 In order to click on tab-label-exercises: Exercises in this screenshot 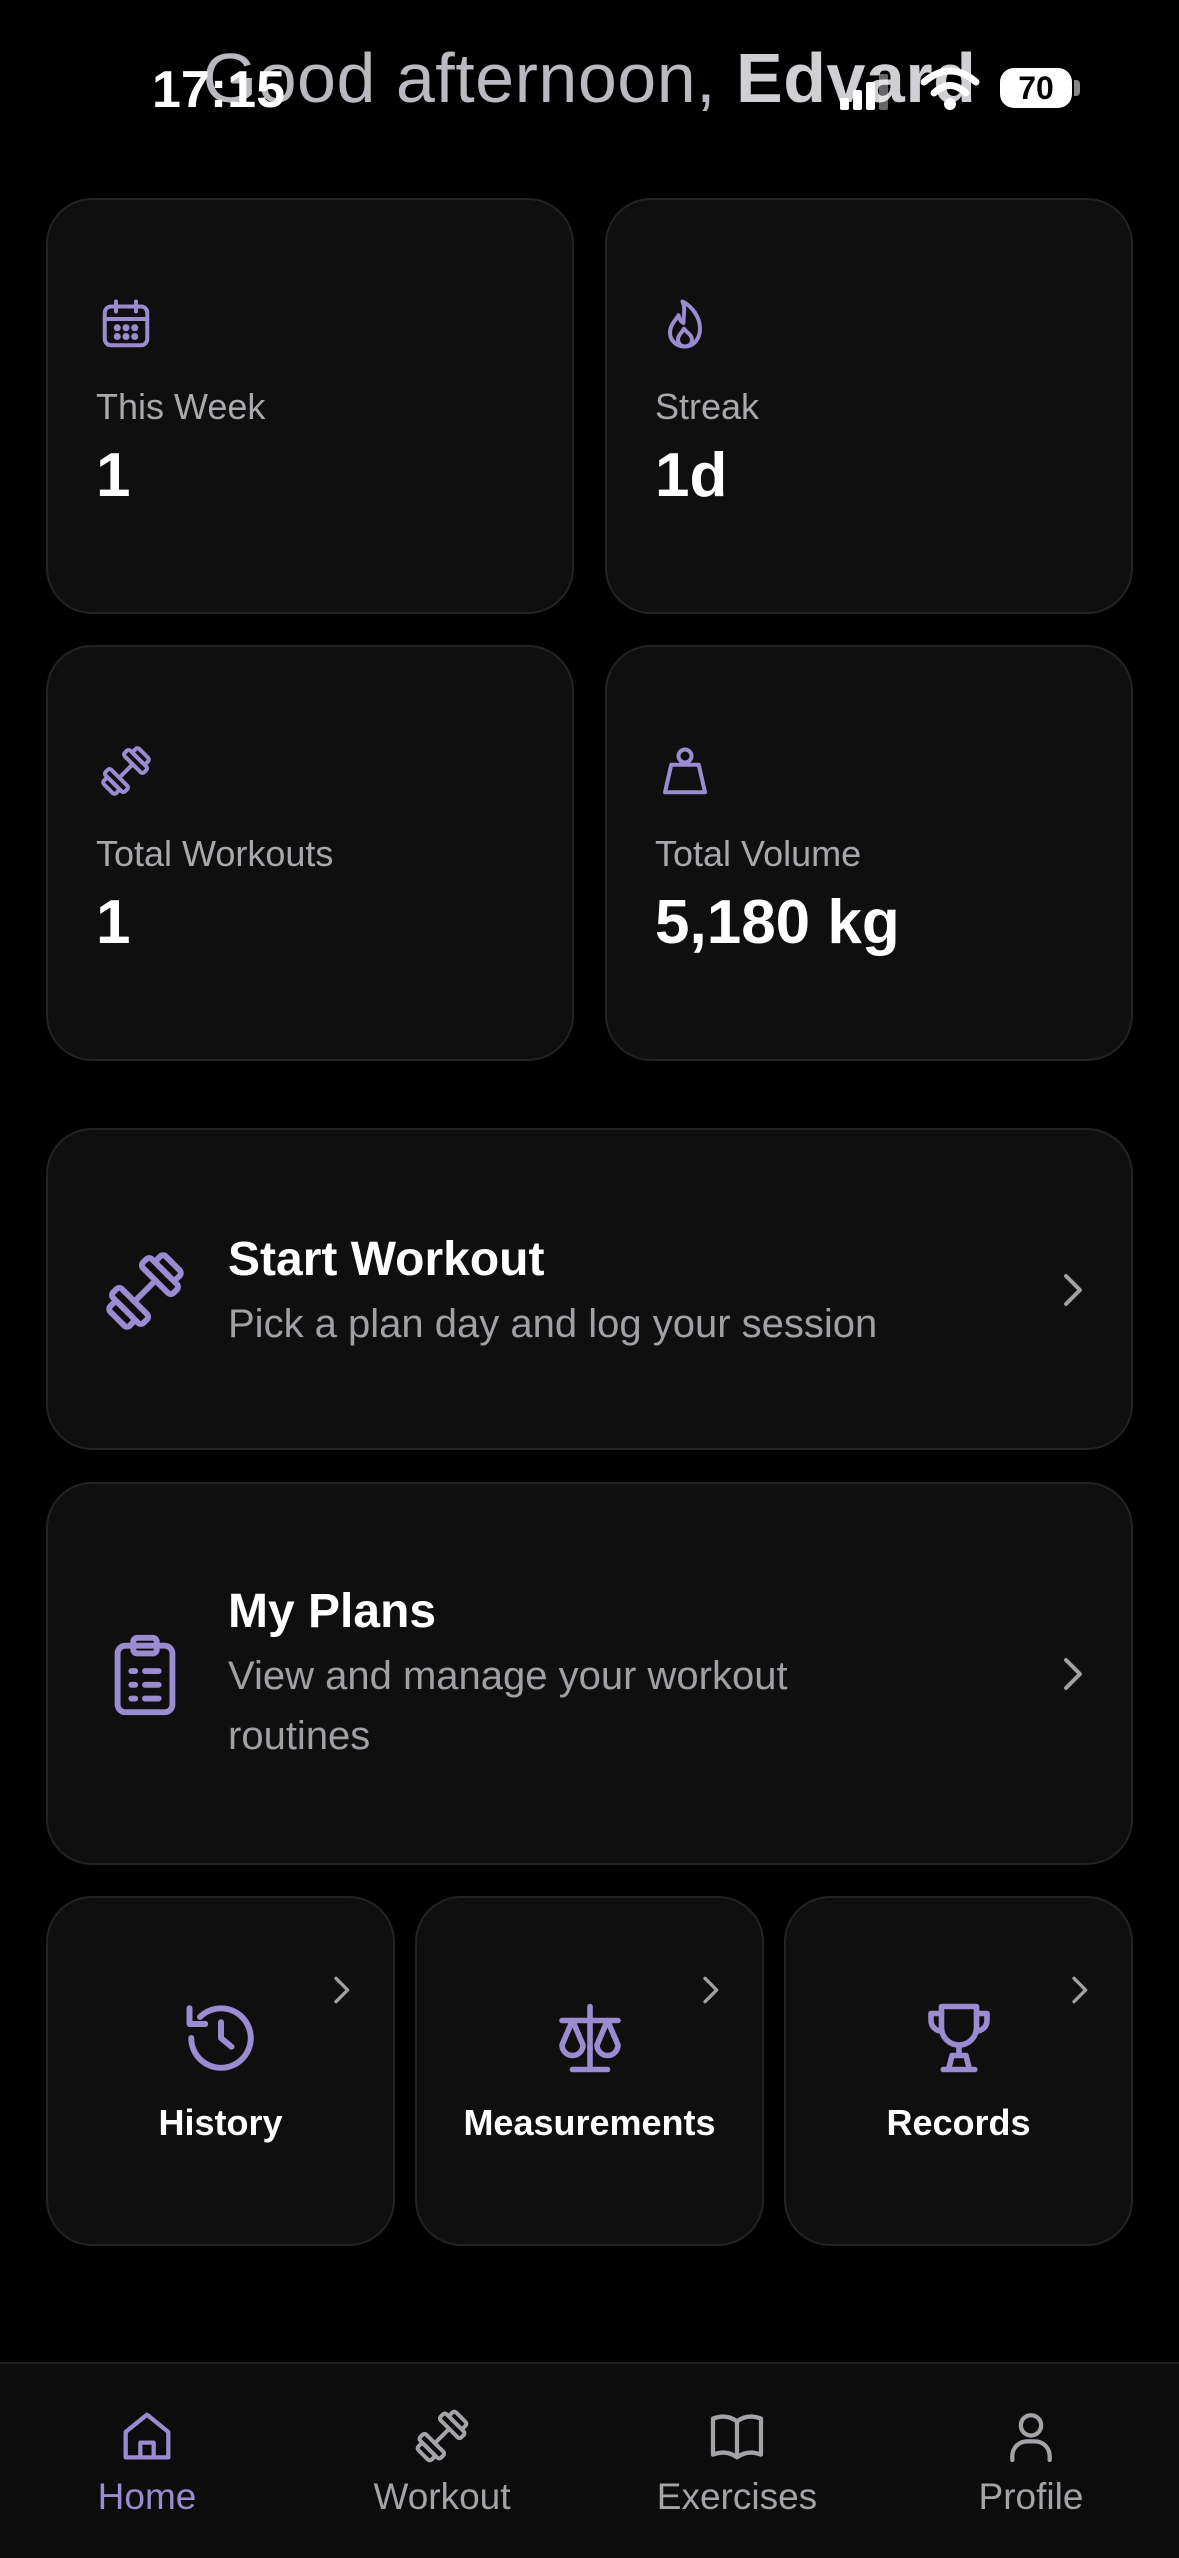, I will do `click(737, 2496)`.